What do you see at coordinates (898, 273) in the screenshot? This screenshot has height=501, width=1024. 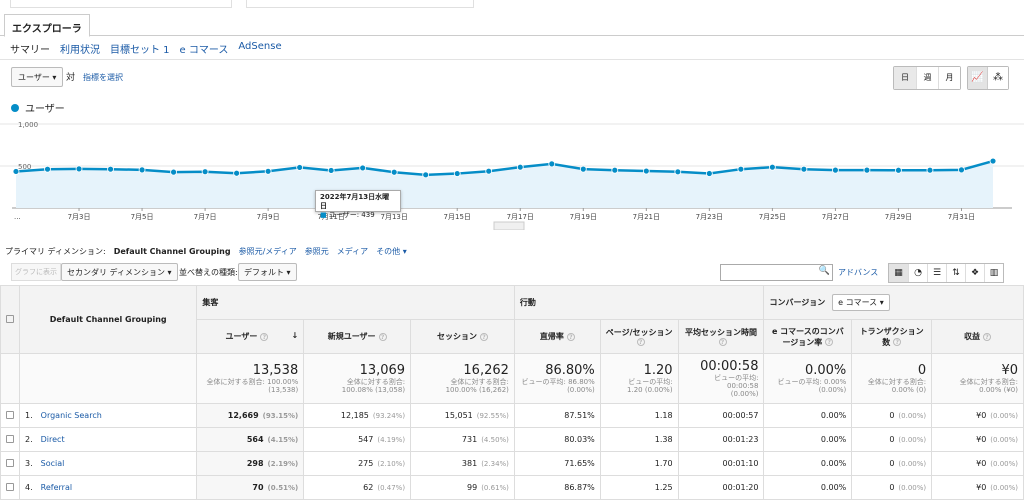 I see `data-view-icon: ▦` at bounding box center [898, 273].